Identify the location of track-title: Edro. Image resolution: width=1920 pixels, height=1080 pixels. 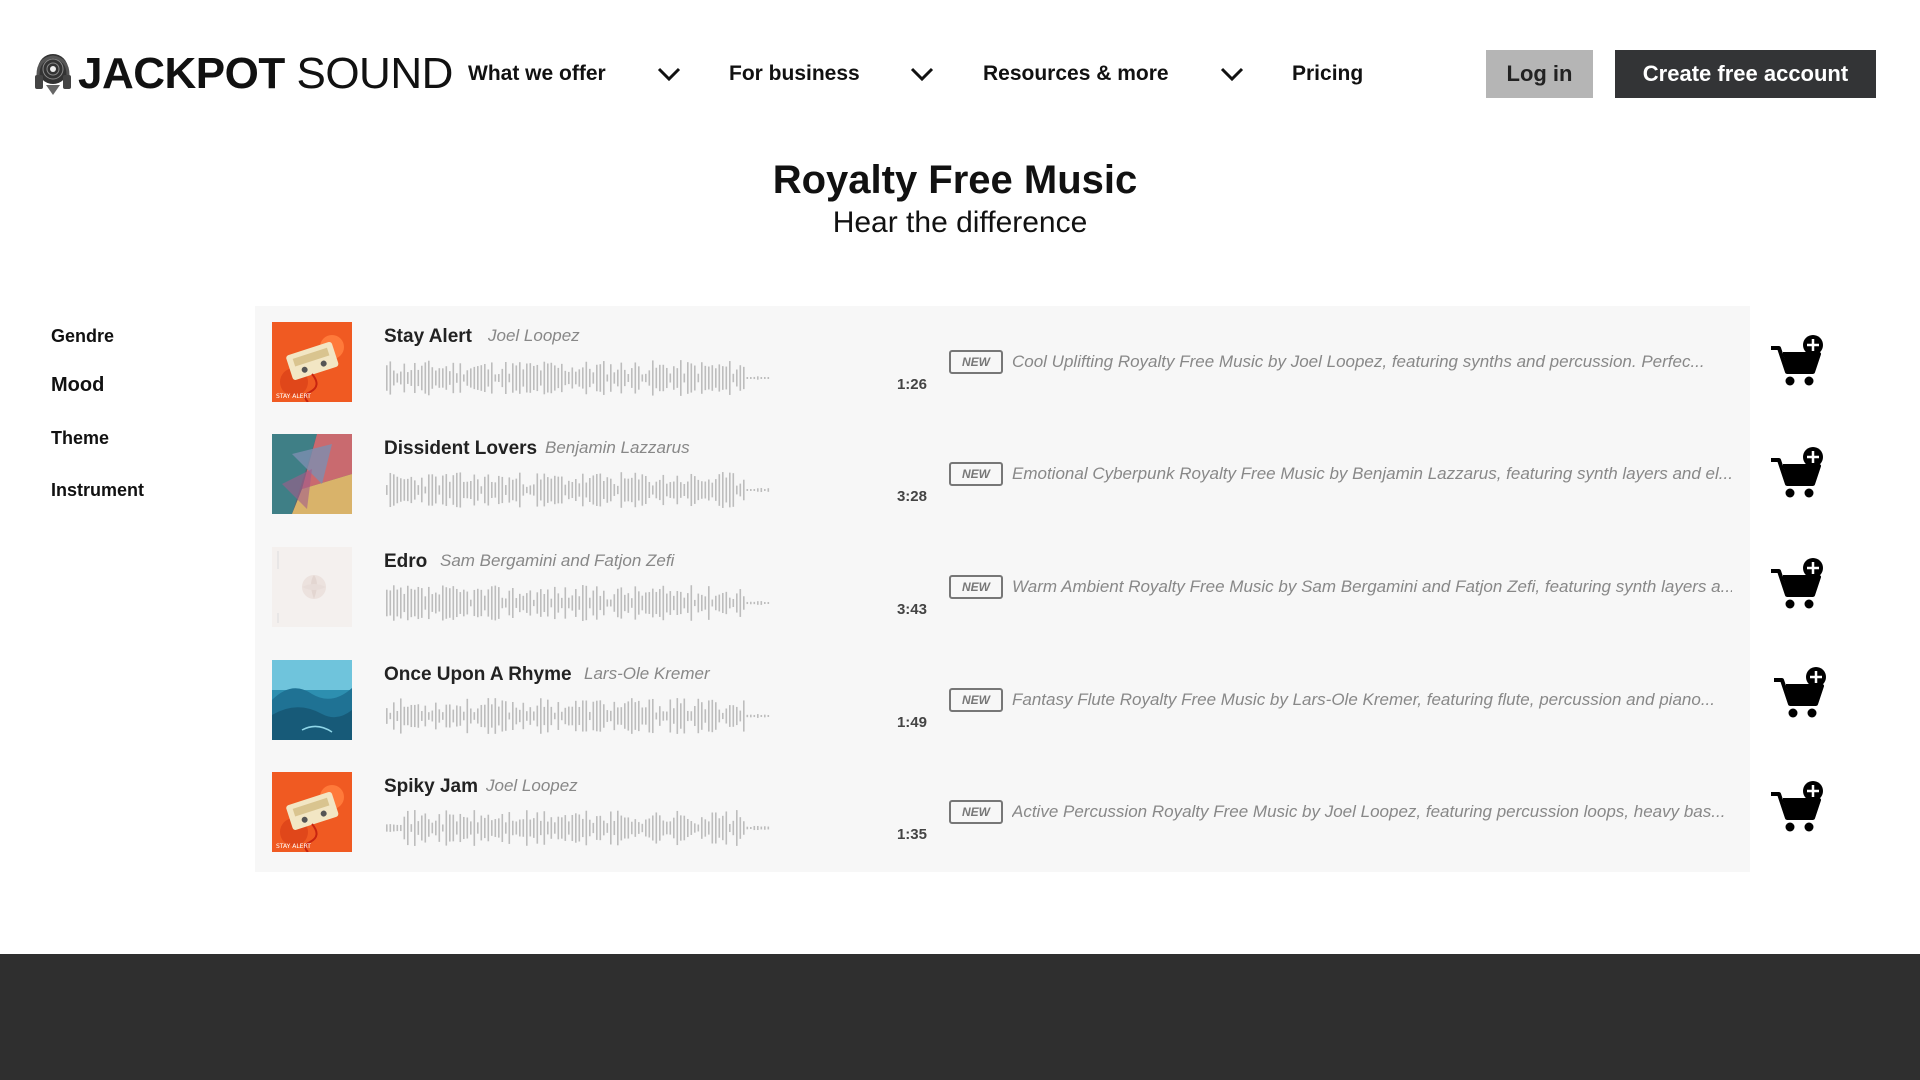
(405, 562).